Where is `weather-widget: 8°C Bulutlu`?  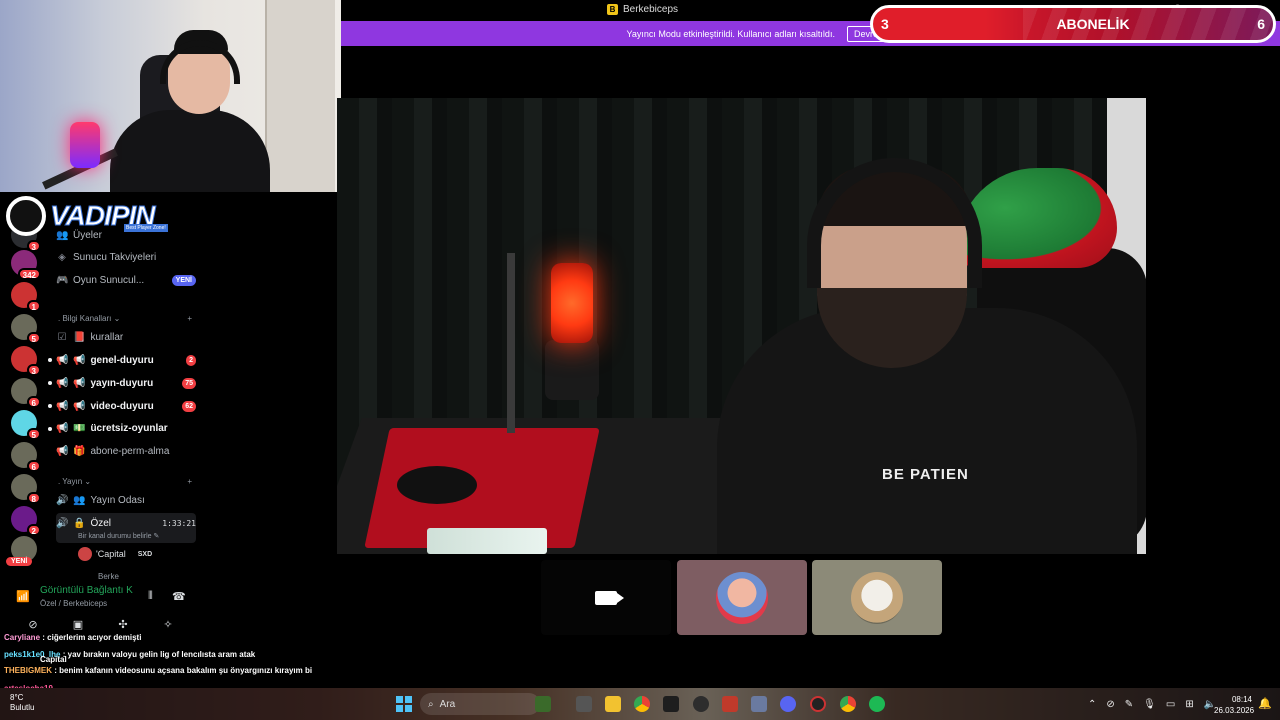
weather-widget: 8°C Bulutlu is located at coordinates (22, 703).